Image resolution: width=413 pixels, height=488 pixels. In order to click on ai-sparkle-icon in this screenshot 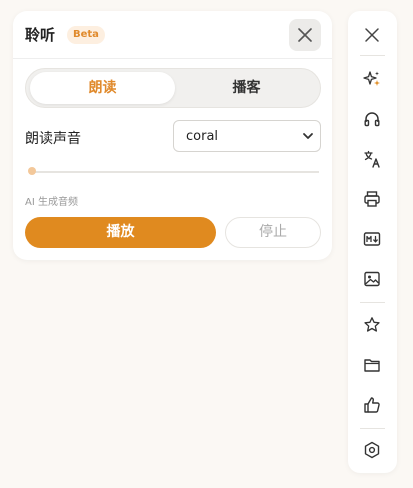, I will do `click(372, 79)`.